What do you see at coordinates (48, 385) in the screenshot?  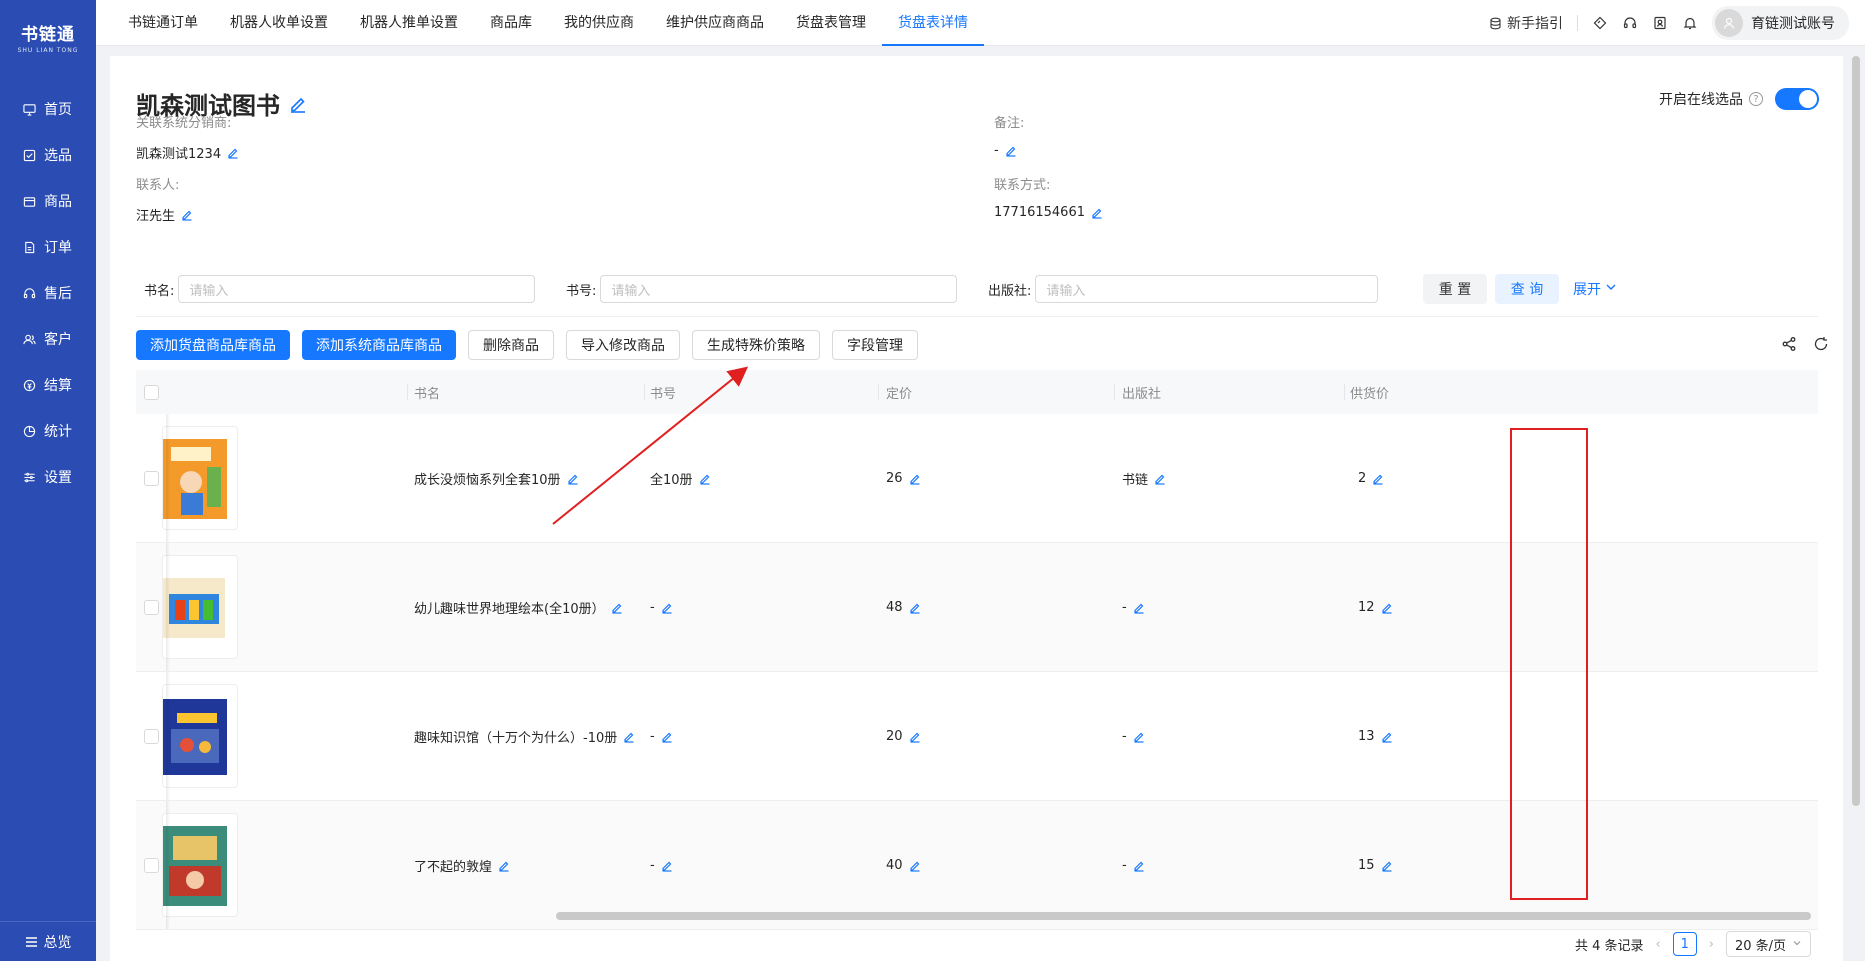 I see `sidebar-item-settlement: 结算` at bounding box center [48, 385].